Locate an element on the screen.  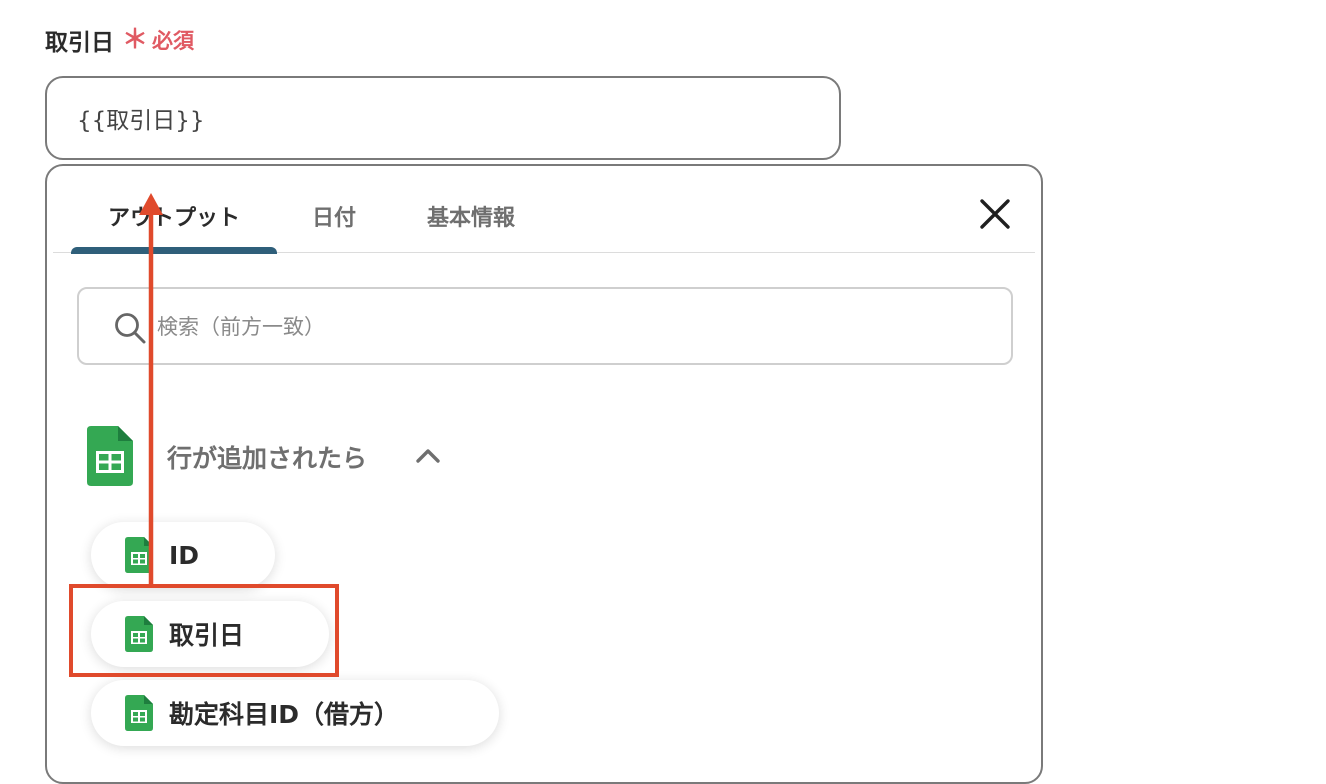
transaction-date-input: {{取引日}} is located at coordinates (443, 118).